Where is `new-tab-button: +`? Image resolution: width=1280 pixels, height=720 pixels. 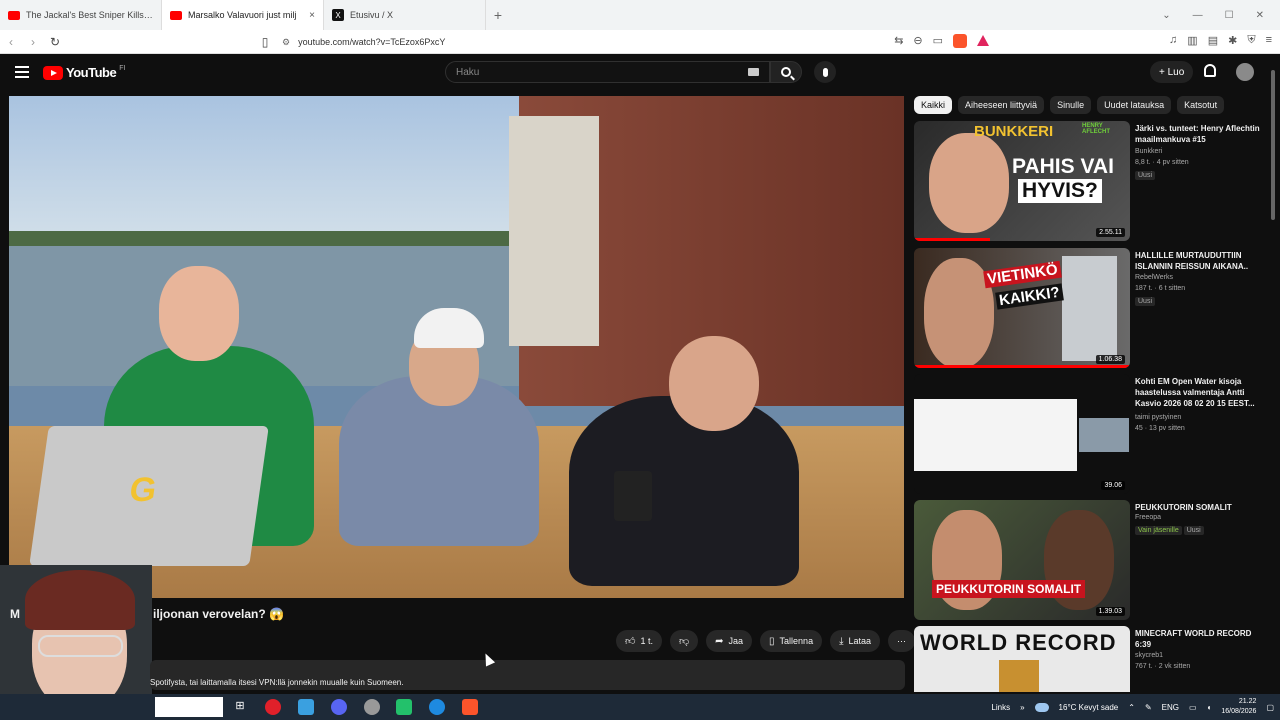
new-tab-button: + is located at coordinates (498, 15).